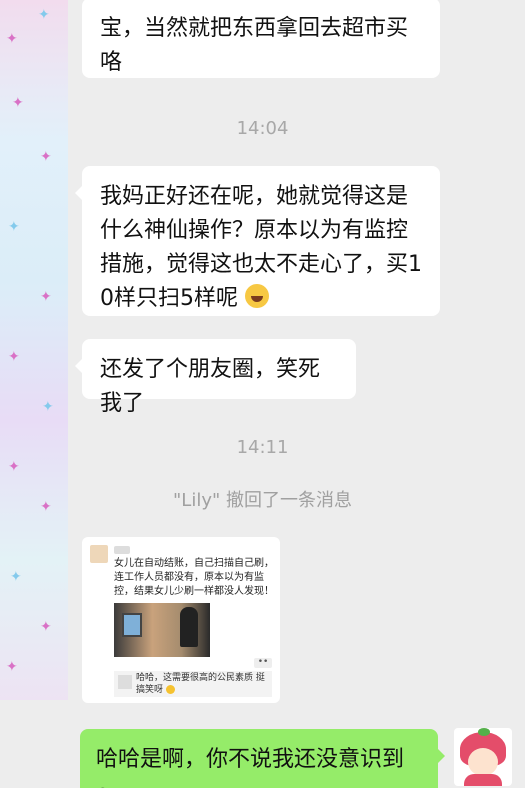  What do you see at coordinates (254, 45) in the screenshot?
I see `message-text: 宝，当然就把东西拿回去超市买咯` at bounding box center [254, 45].